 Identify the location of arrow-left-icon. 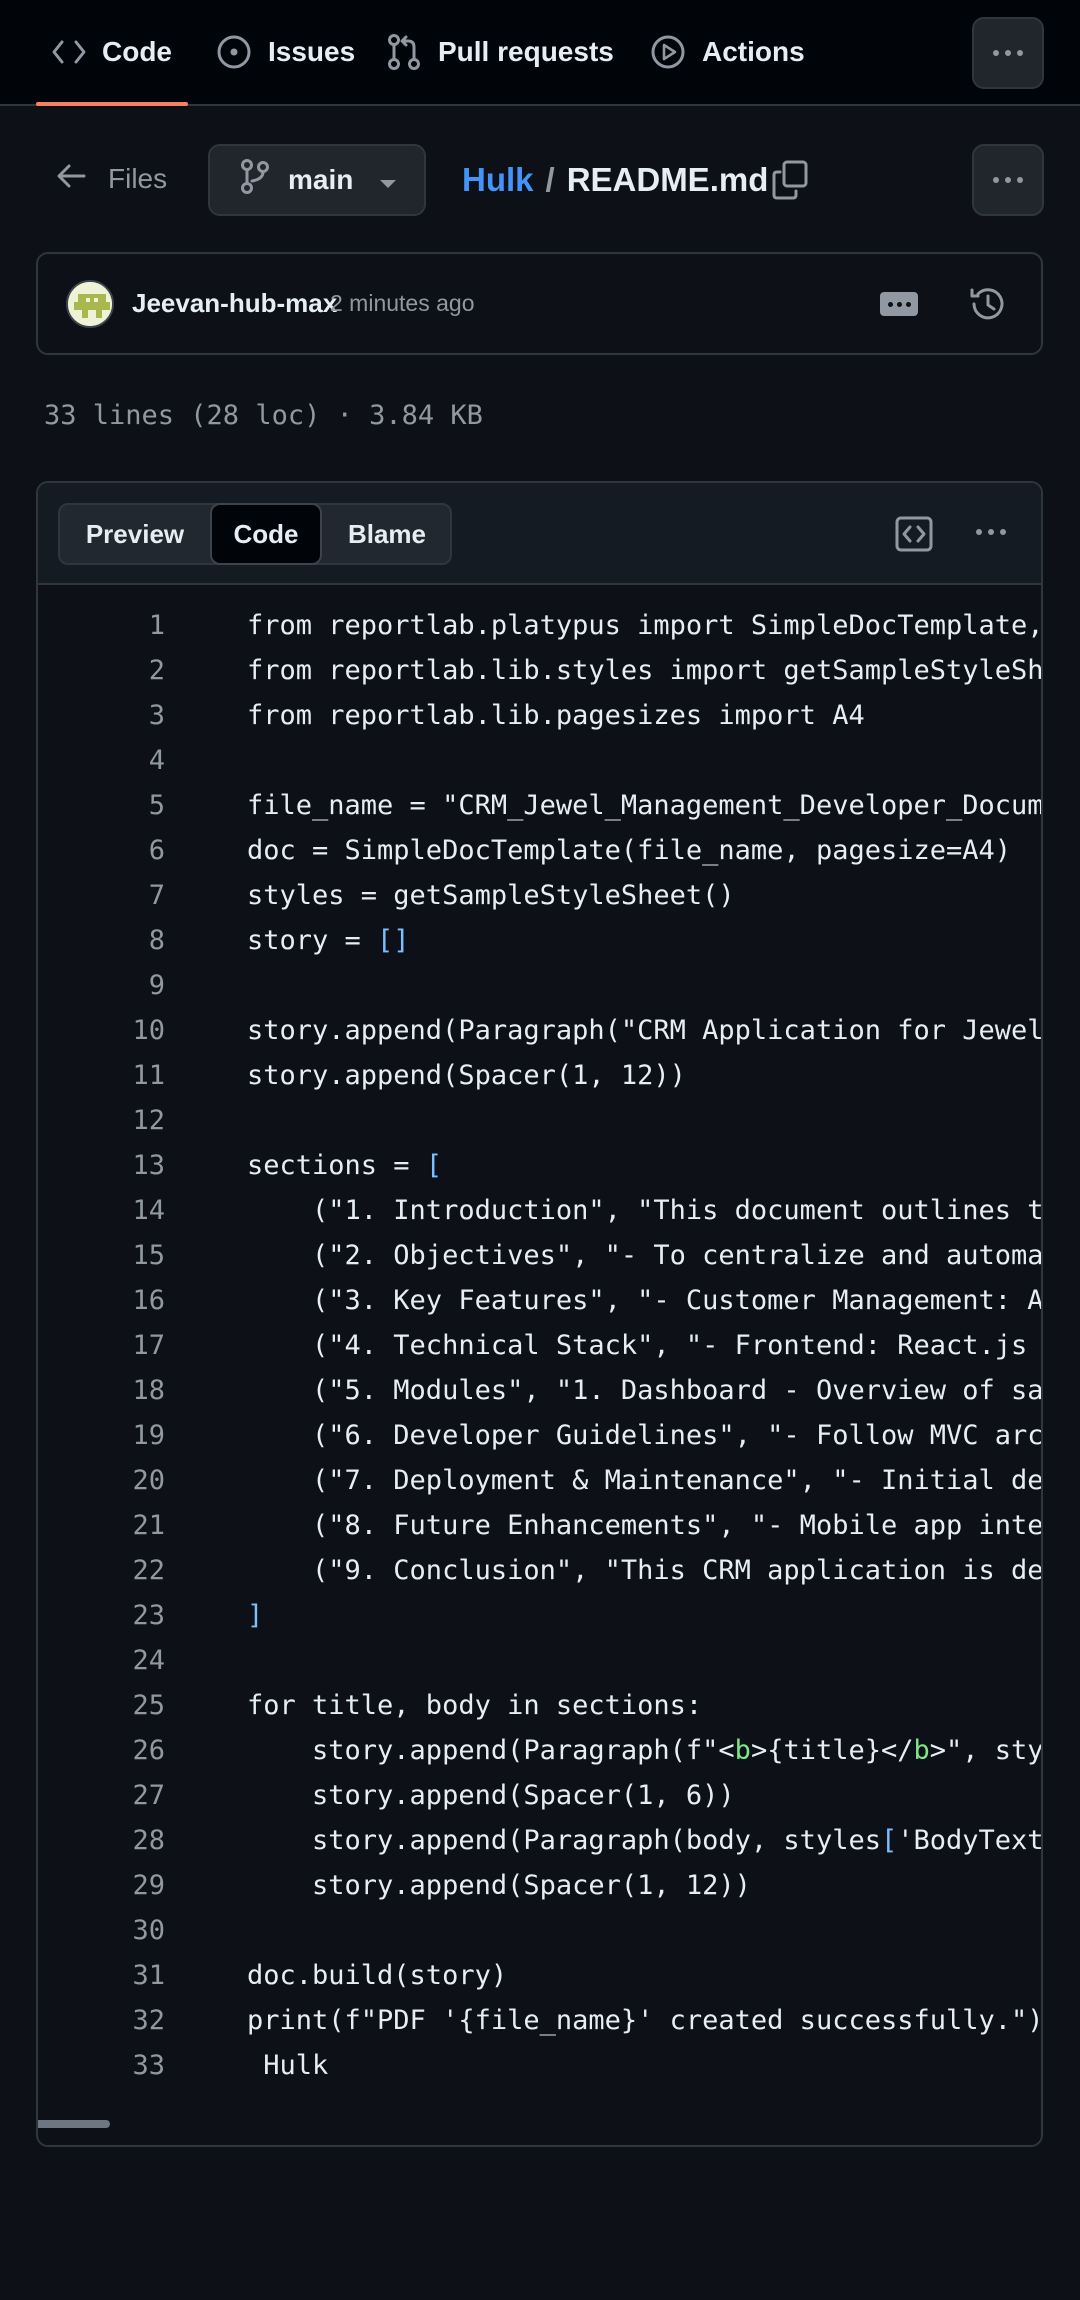
(71, 179).